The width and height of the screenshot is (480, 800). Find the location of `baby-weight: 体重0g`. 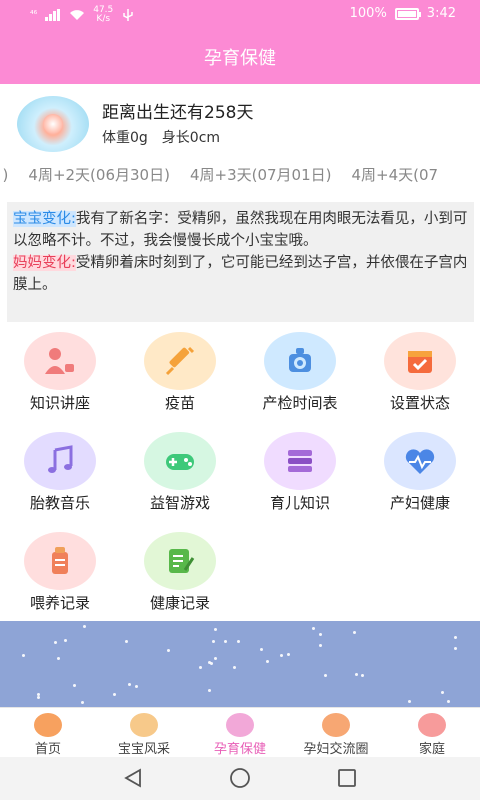

baby-weight: 体重0g is located at coordinates (125, 138).